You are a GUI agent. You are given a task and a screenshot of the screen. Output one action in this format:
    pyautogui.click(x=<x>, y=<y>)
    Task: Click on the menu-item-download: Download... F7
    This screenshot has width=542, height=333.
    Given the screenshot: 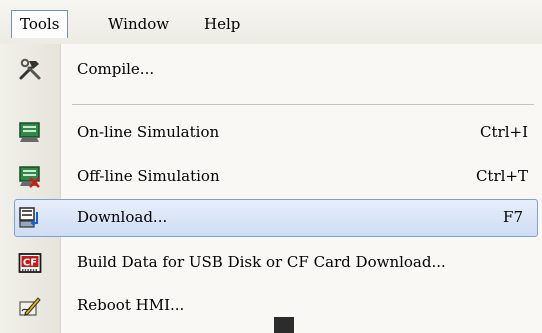 What is the action you would take?
    pyautogui.click(x=276, y=218)
    